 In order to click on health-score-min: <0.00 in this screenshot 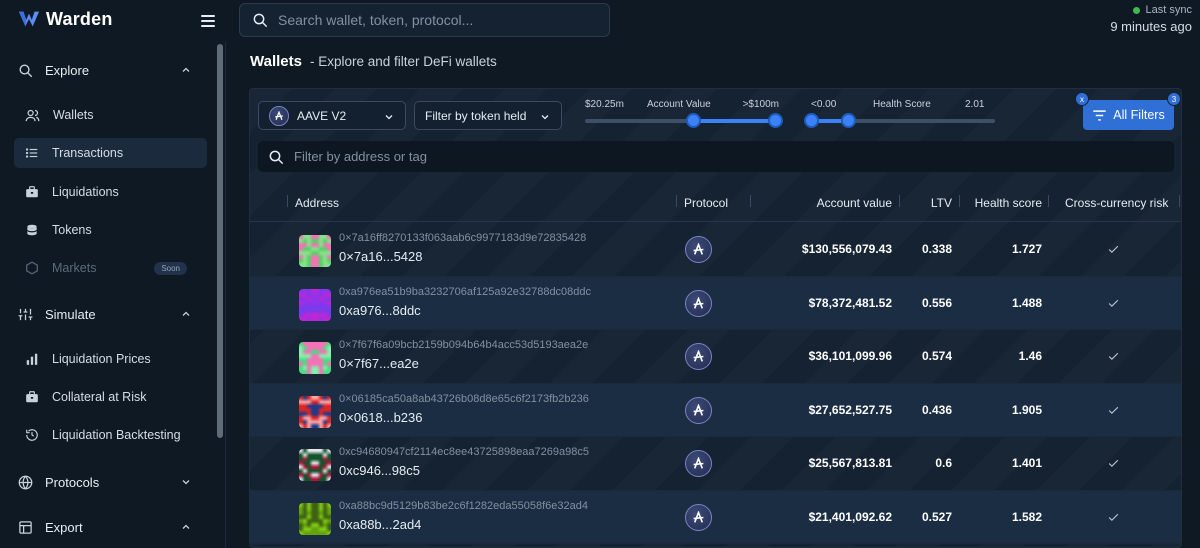, I will do `click(824, 104)`.